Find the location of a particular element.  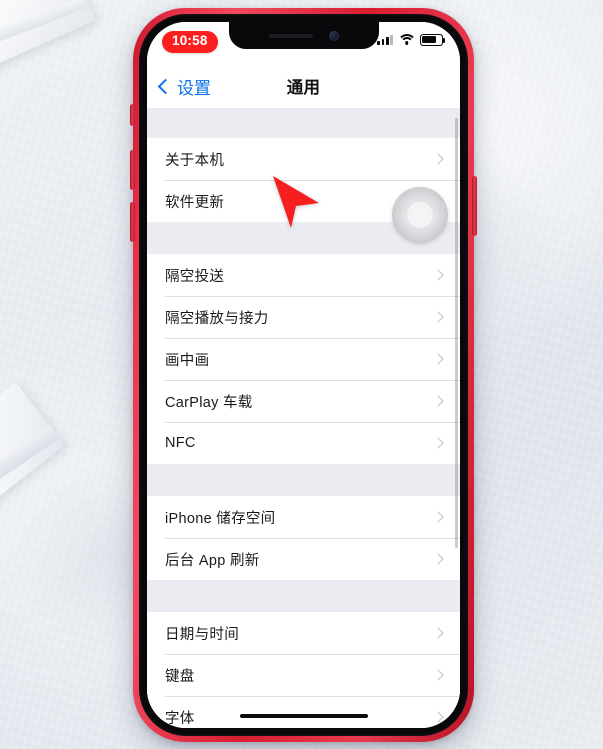

row-background-app-refresh: 后台 App 刷新 is located at coordinates (303, 559).